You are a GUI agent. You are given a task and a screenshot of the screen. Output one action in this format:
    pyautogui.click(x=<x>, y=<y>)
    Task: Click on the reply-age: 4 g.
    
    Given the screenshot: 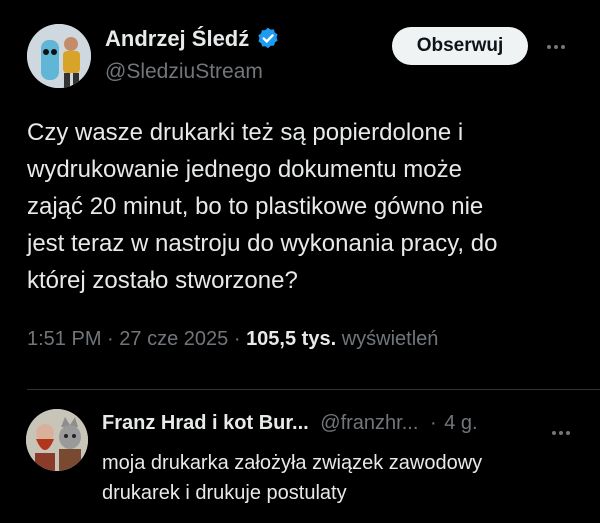 What is the action you would take?
    pyautogui.click(x=460, y=423)
    